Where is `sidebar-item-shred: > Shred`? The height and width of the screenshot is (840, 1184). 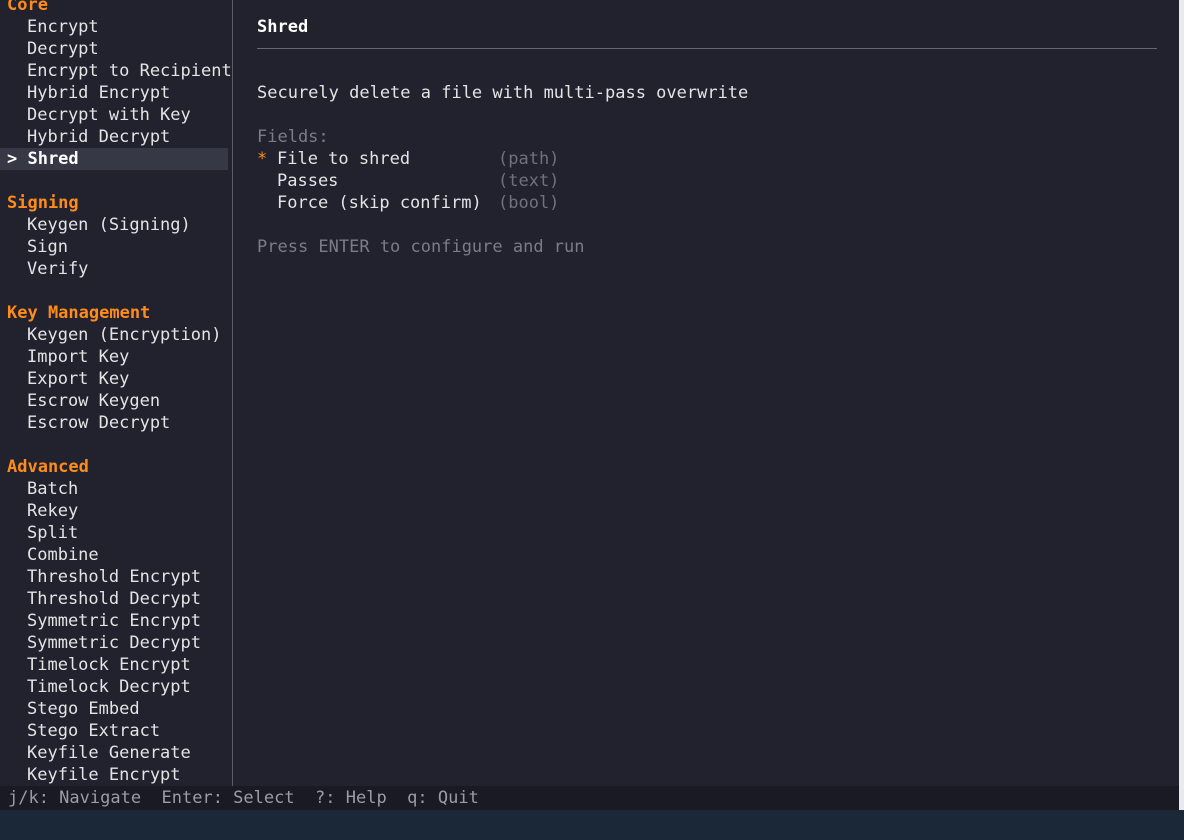
sidebar-item-shred: > Shred is located at coordinates (114, 159).